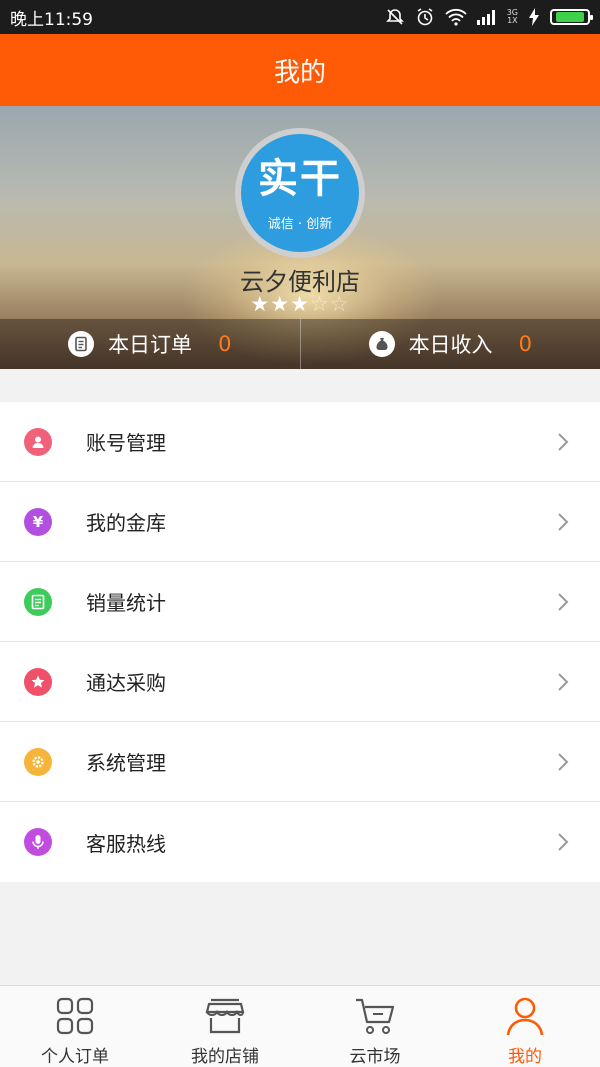  What do you see at coordinates (395, 17) in the screenshot?
I see `mute-icon` at bounding box center [395, 17].